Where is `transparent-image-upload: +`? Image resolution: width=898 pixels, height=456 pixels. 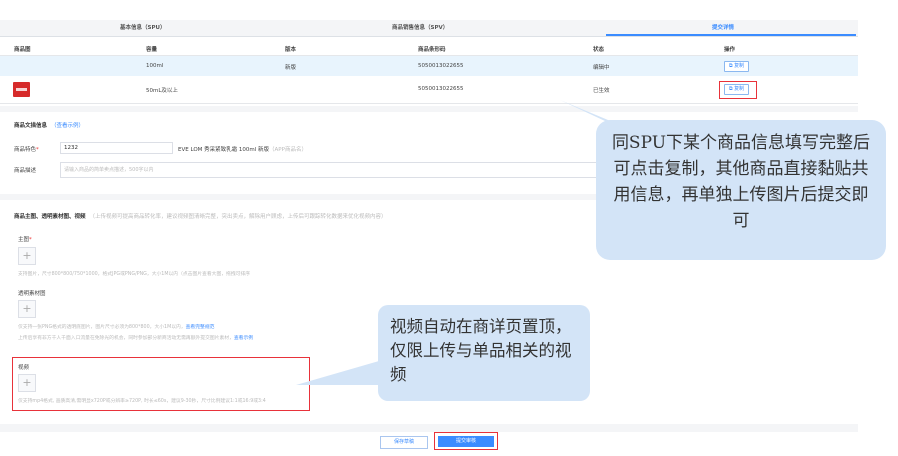
transparent-image-upload: + is located at coordinates (27, 309).